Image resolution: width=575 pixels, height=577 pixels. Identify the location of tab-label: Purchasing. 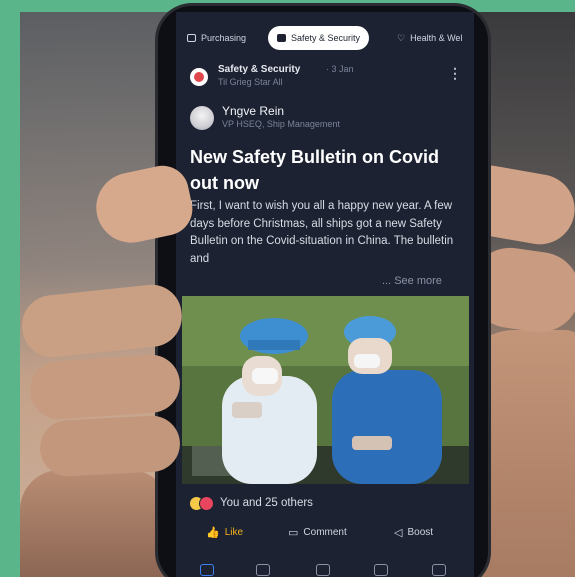
(224, 38).